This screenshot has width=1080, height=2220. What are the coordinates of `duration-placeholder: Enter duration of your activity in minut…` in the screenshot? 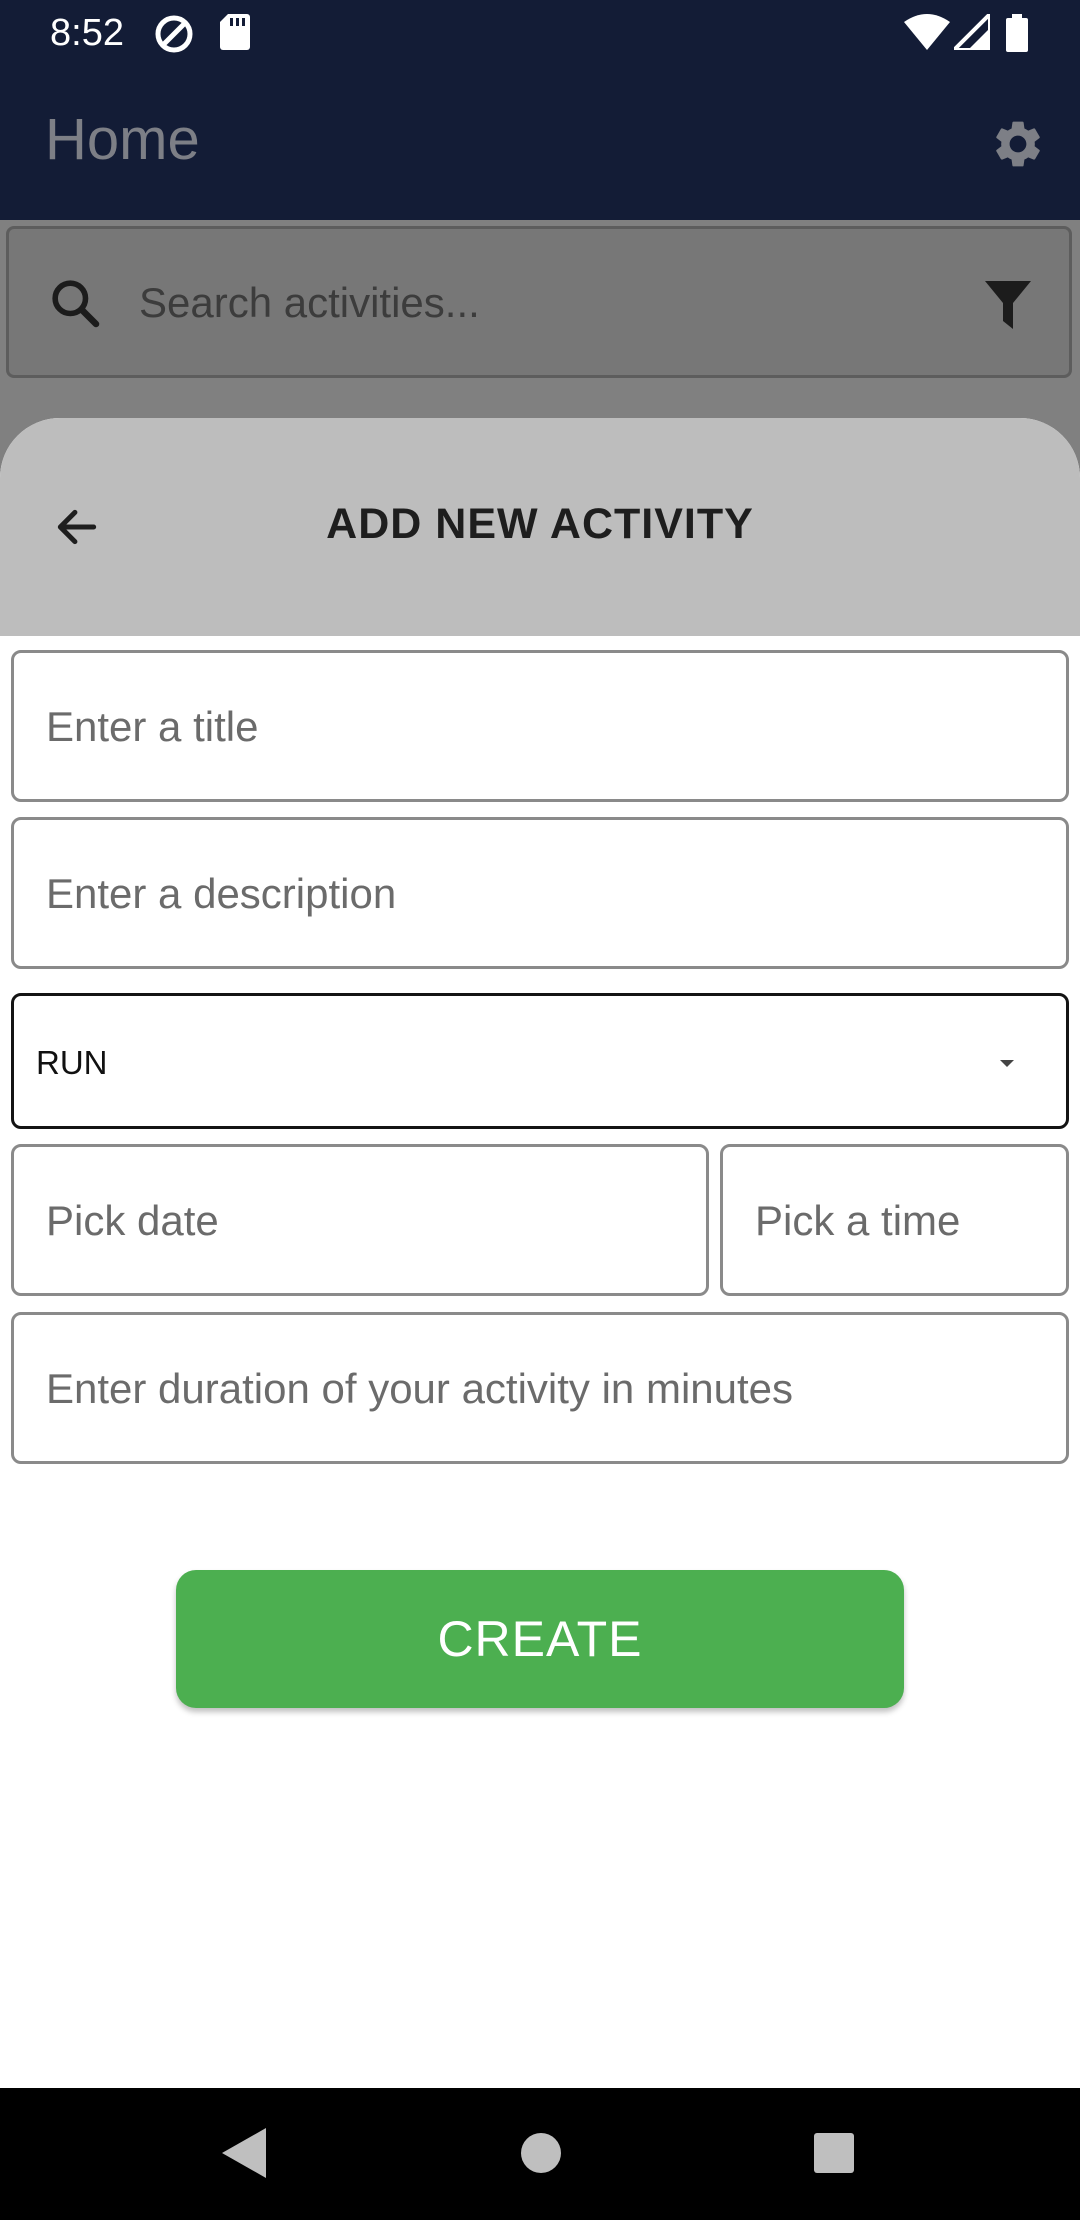 It's located at (420, 1388).